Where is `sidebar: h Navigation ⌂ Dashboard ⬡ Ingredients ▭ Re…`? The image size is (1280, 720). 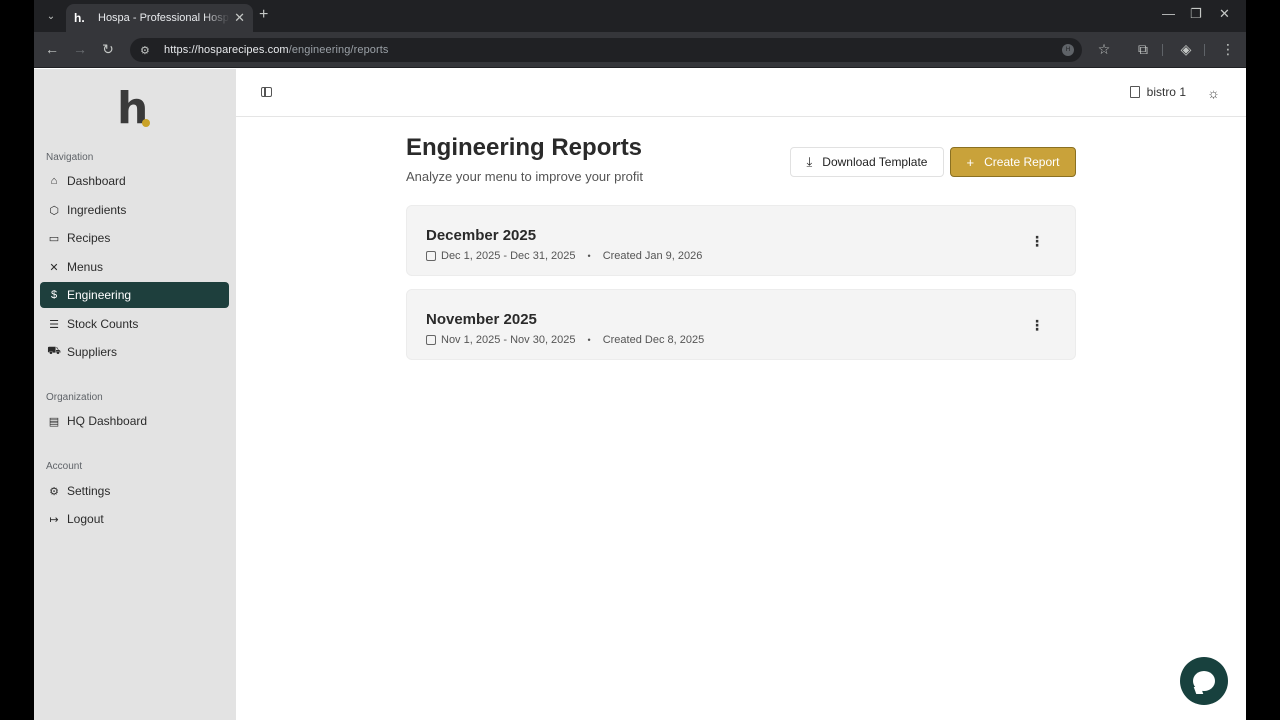 sidebar: h Navigation ⌂ Dashboard ⬡ Ingredients ▭ Re… is located at coordinates (135, 394).